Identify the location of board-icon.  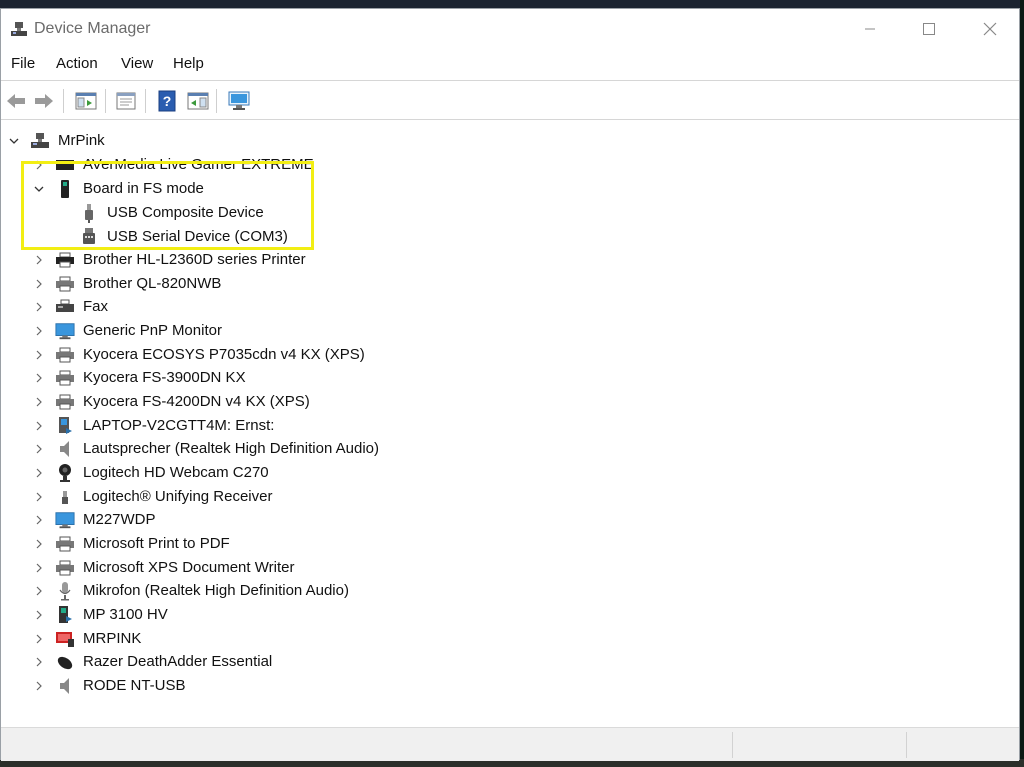
(65, 189).